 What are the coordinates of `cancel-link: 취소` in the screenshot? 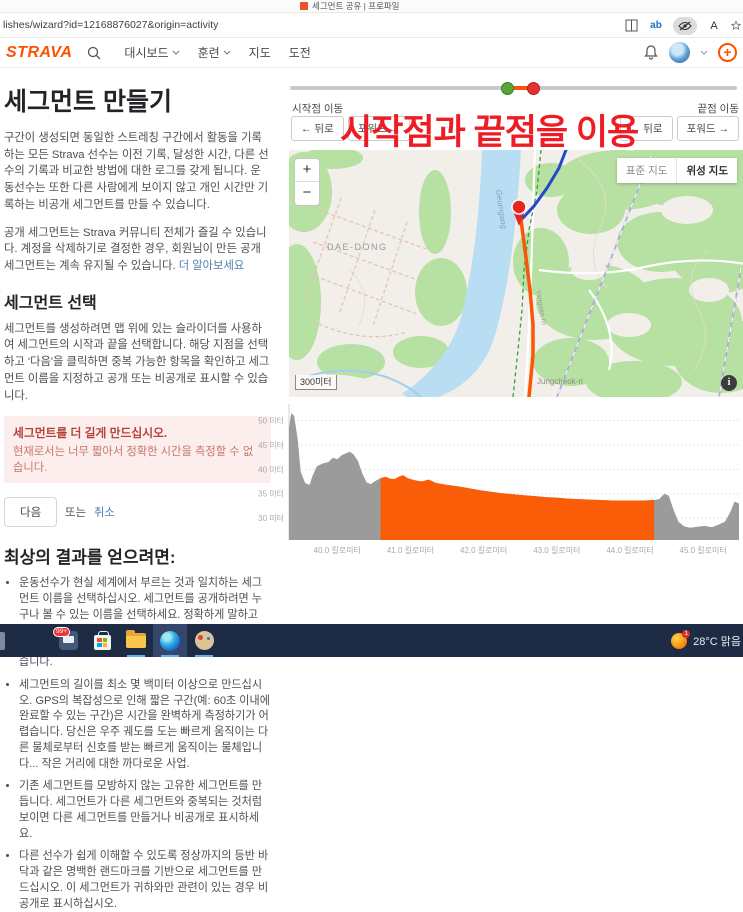 It's located at (104, 512).